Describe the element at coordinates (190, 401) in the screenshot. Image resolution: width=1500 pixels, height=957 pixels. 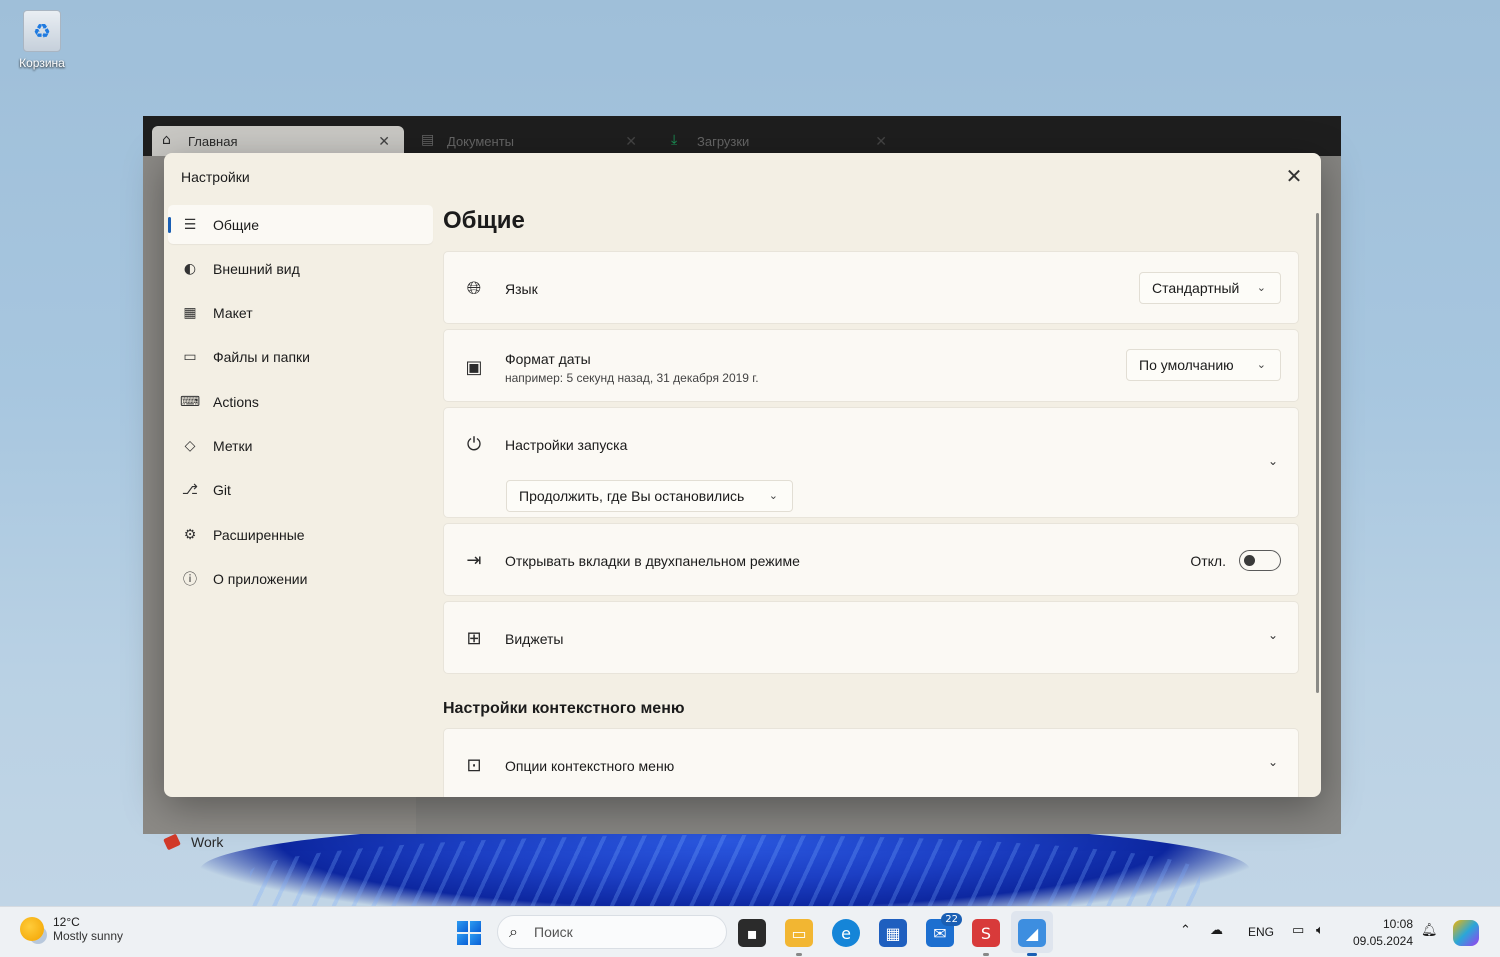
I see `keyboard-icon: ⌨` at that location.